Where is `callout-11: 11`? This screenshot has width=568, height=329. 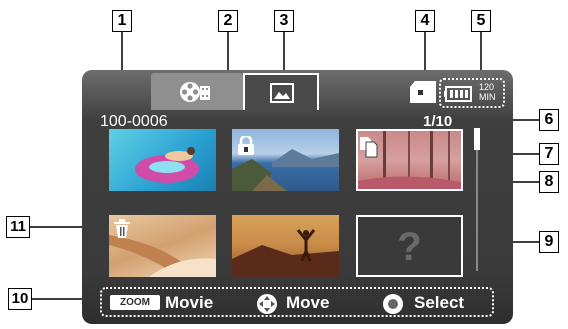 callout-11: 11 is located at coordinates (18, 227).